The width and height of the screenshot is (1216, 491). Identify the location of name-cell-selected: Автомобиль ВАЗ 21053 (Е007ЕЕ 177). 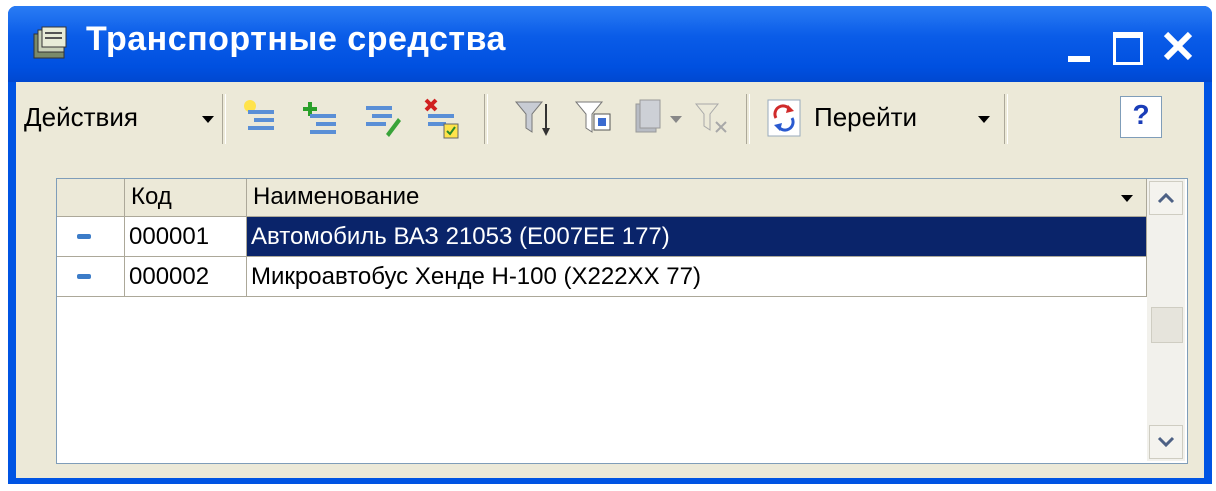
(697, 237).